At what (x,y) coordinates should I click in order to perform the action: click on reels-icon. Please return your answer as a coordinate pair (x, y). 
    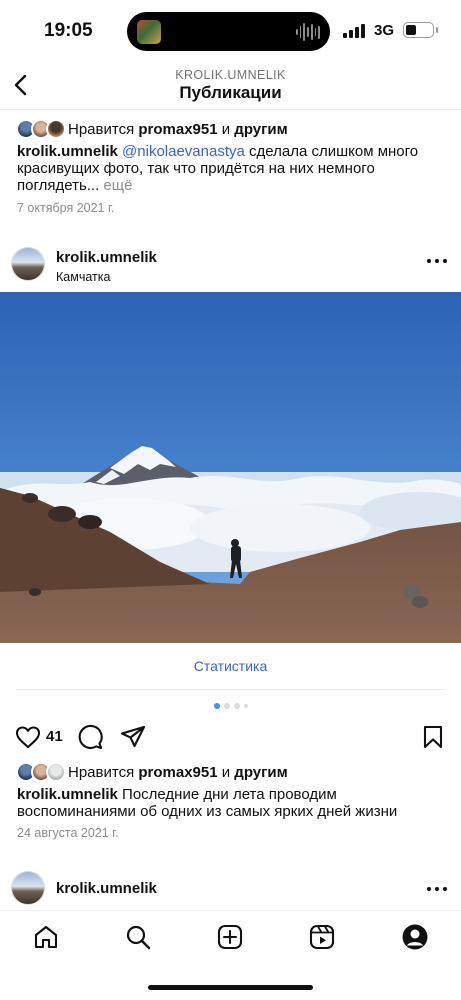
    Looking at the image, I should click on (322, 937).